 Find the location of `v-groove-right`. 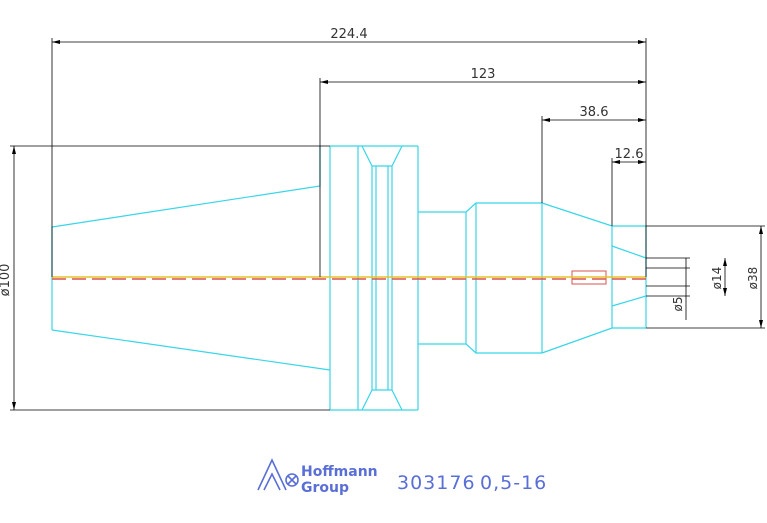

v-groove-right is located at coordinates (397, 278).